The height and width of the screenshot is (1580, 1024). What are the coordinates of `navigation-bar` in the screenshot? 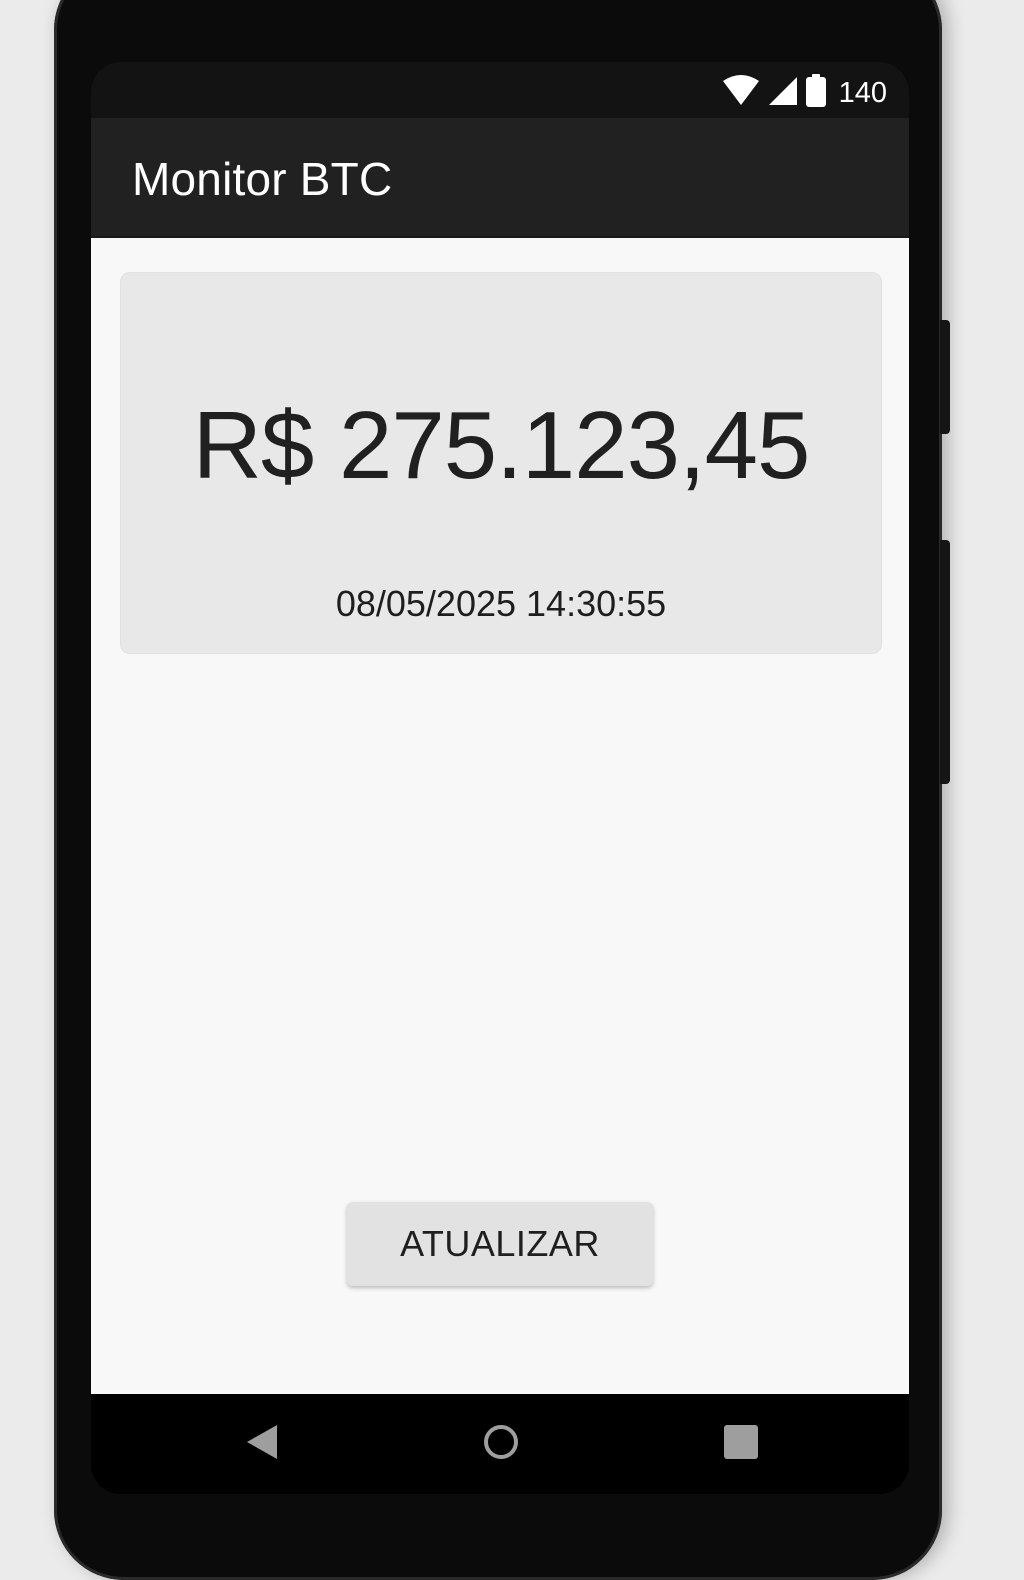 It's located at (500, 1444).